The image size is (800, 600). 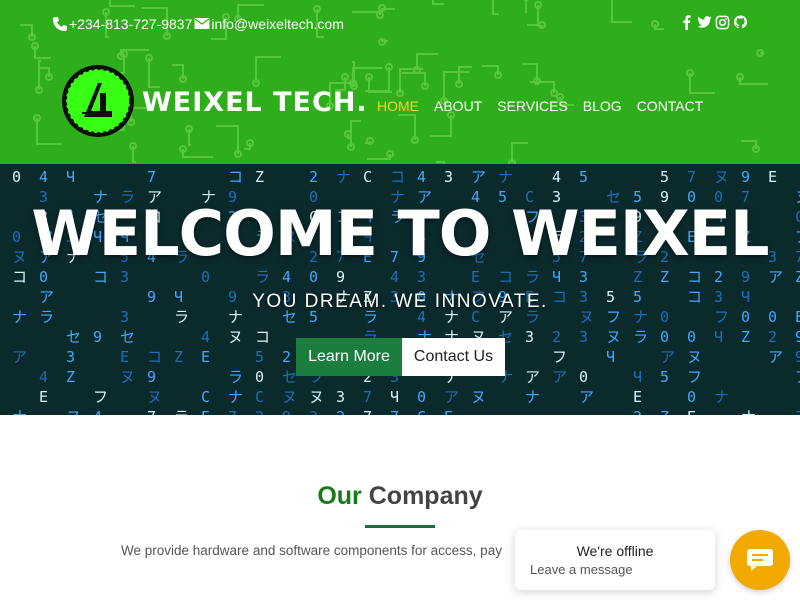 What do you see at coordinates (713, 22) in the screenshot?
I see `social-links` at bounding box center [713, 22].